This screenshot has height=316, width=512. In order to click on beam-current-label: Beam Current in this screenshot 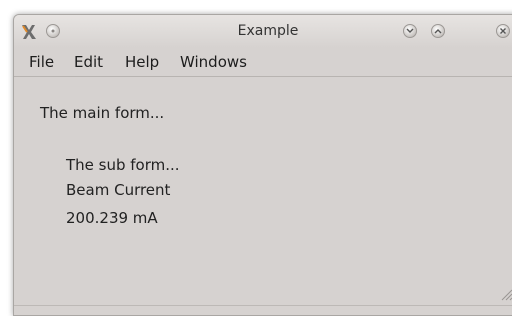, I will do `click(118, 190)`.